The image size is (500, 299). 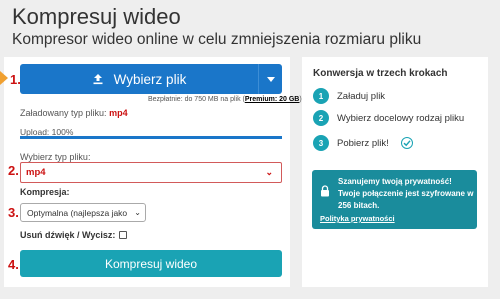 I want to click on loaded-file-type: Załadowany typ pliku: mp4, so click(x=74, y=113).